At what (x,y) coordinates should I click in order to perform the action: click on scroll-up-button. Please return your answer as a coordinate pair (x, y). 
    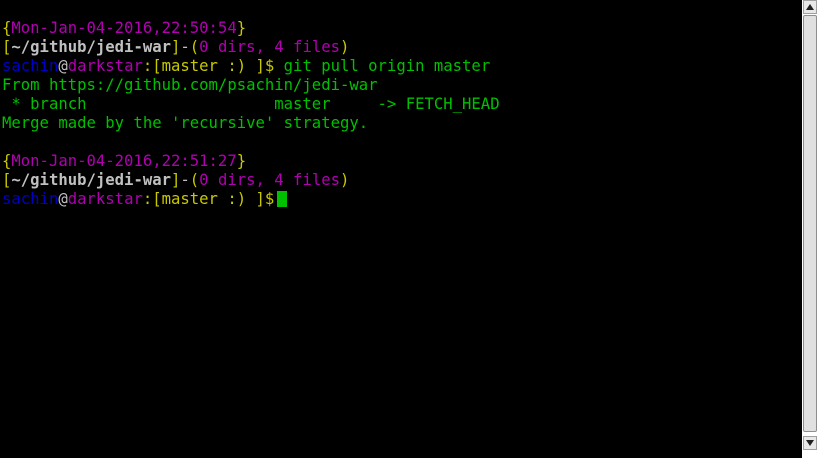
    Looking at the image, I should click on (810, 7).